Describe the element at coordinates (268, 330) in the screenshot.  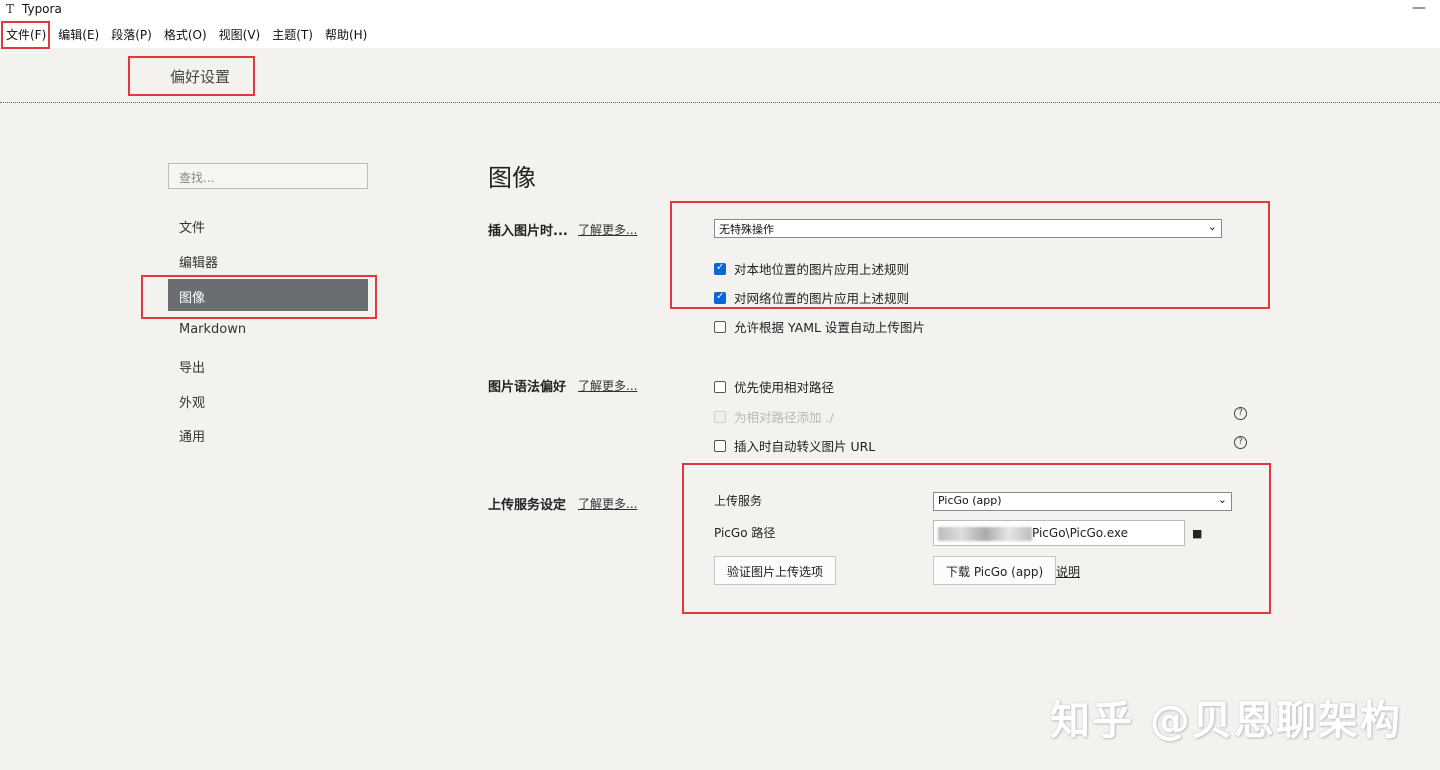
I see `nav-item-markdown: Markdown` at that location.